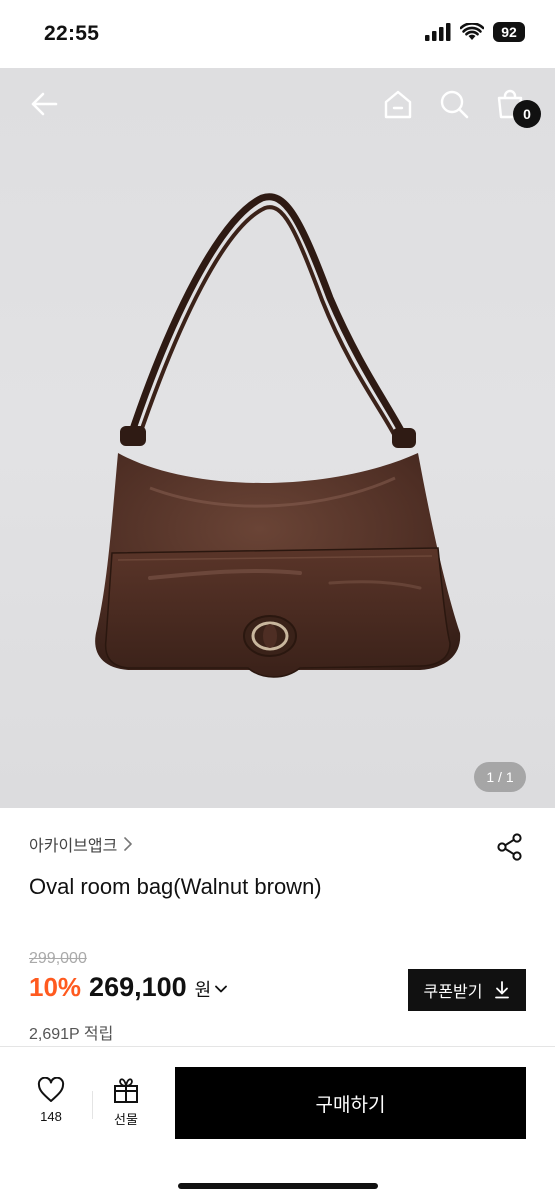 The width and height of the screenshot is (555, 1200). I want to click on status-icons: 92, so click(475, 32).